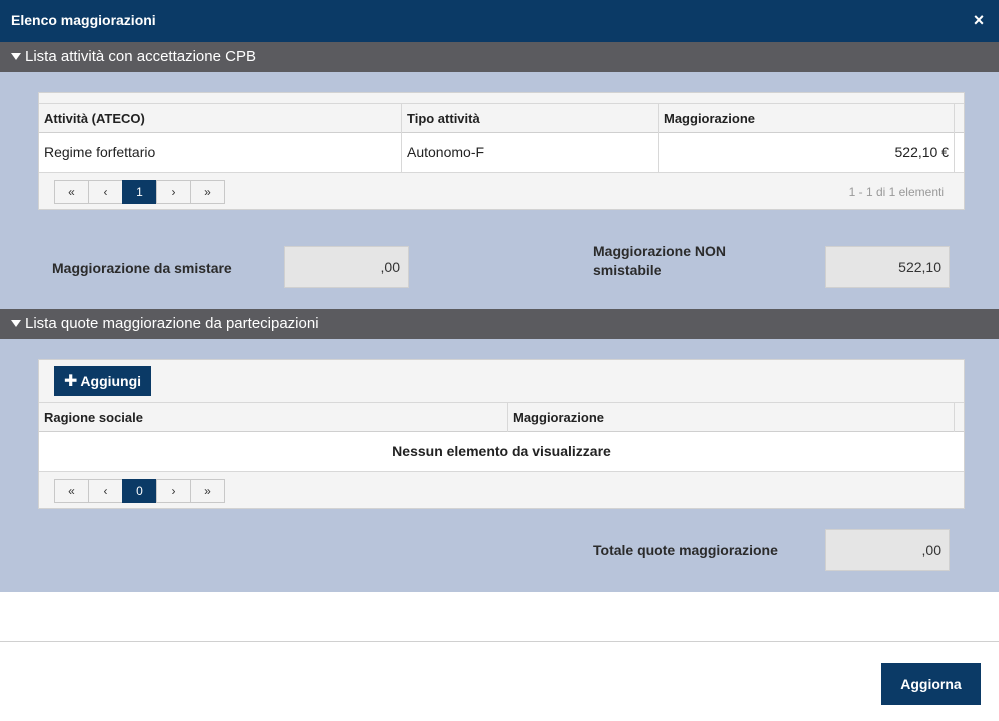  Describe the element at coordinates (142, 268) in the screenshot. I see `da-smistare-label: Maggiorazione da smistare` at that location.